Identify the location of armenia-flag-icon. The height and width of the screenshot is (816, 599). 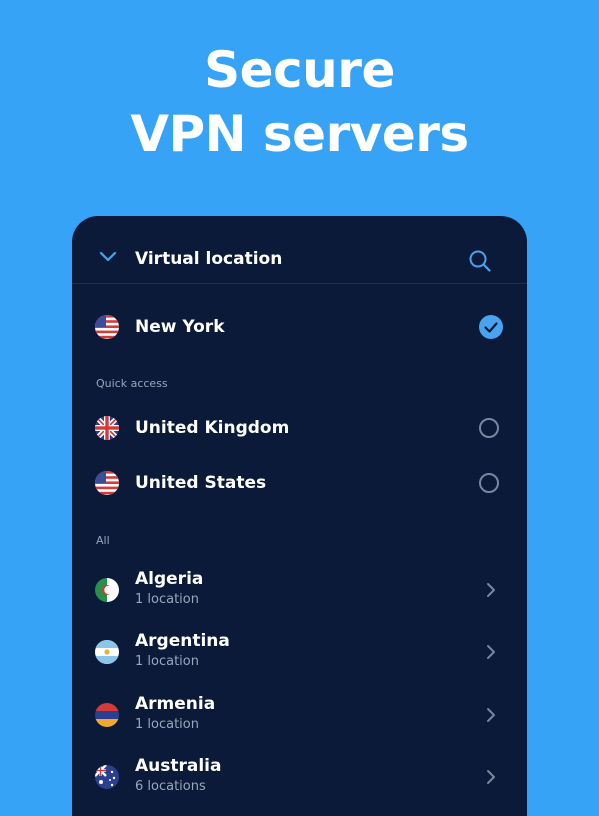
(107, 715).